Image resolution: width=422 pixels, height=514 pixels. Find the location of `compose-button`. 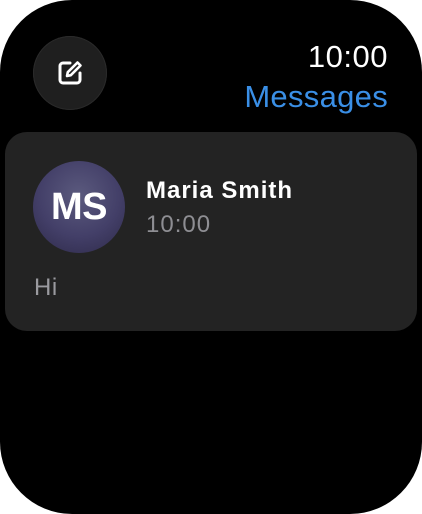

compose-button is located at coordinates (70, 73).